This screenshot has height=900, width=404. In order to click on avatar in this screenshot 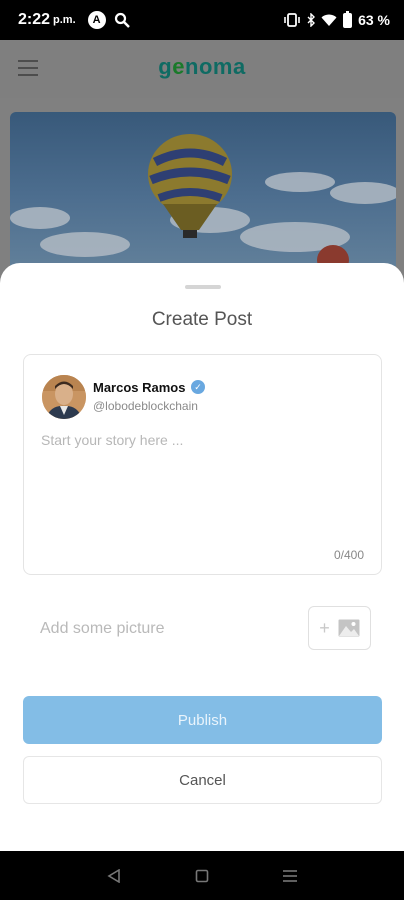, I will do `click(64, 397)`.